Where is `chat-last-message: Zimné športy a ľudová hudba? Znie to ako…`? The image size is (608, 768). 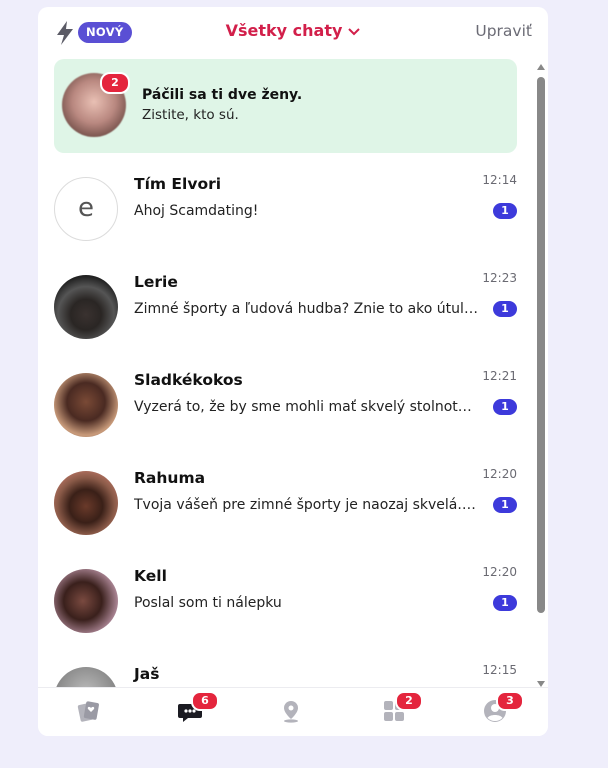 chat-last-message: Zimné športy a ľudová hudba? Znie to ako… is located at coordinates (307, 309).